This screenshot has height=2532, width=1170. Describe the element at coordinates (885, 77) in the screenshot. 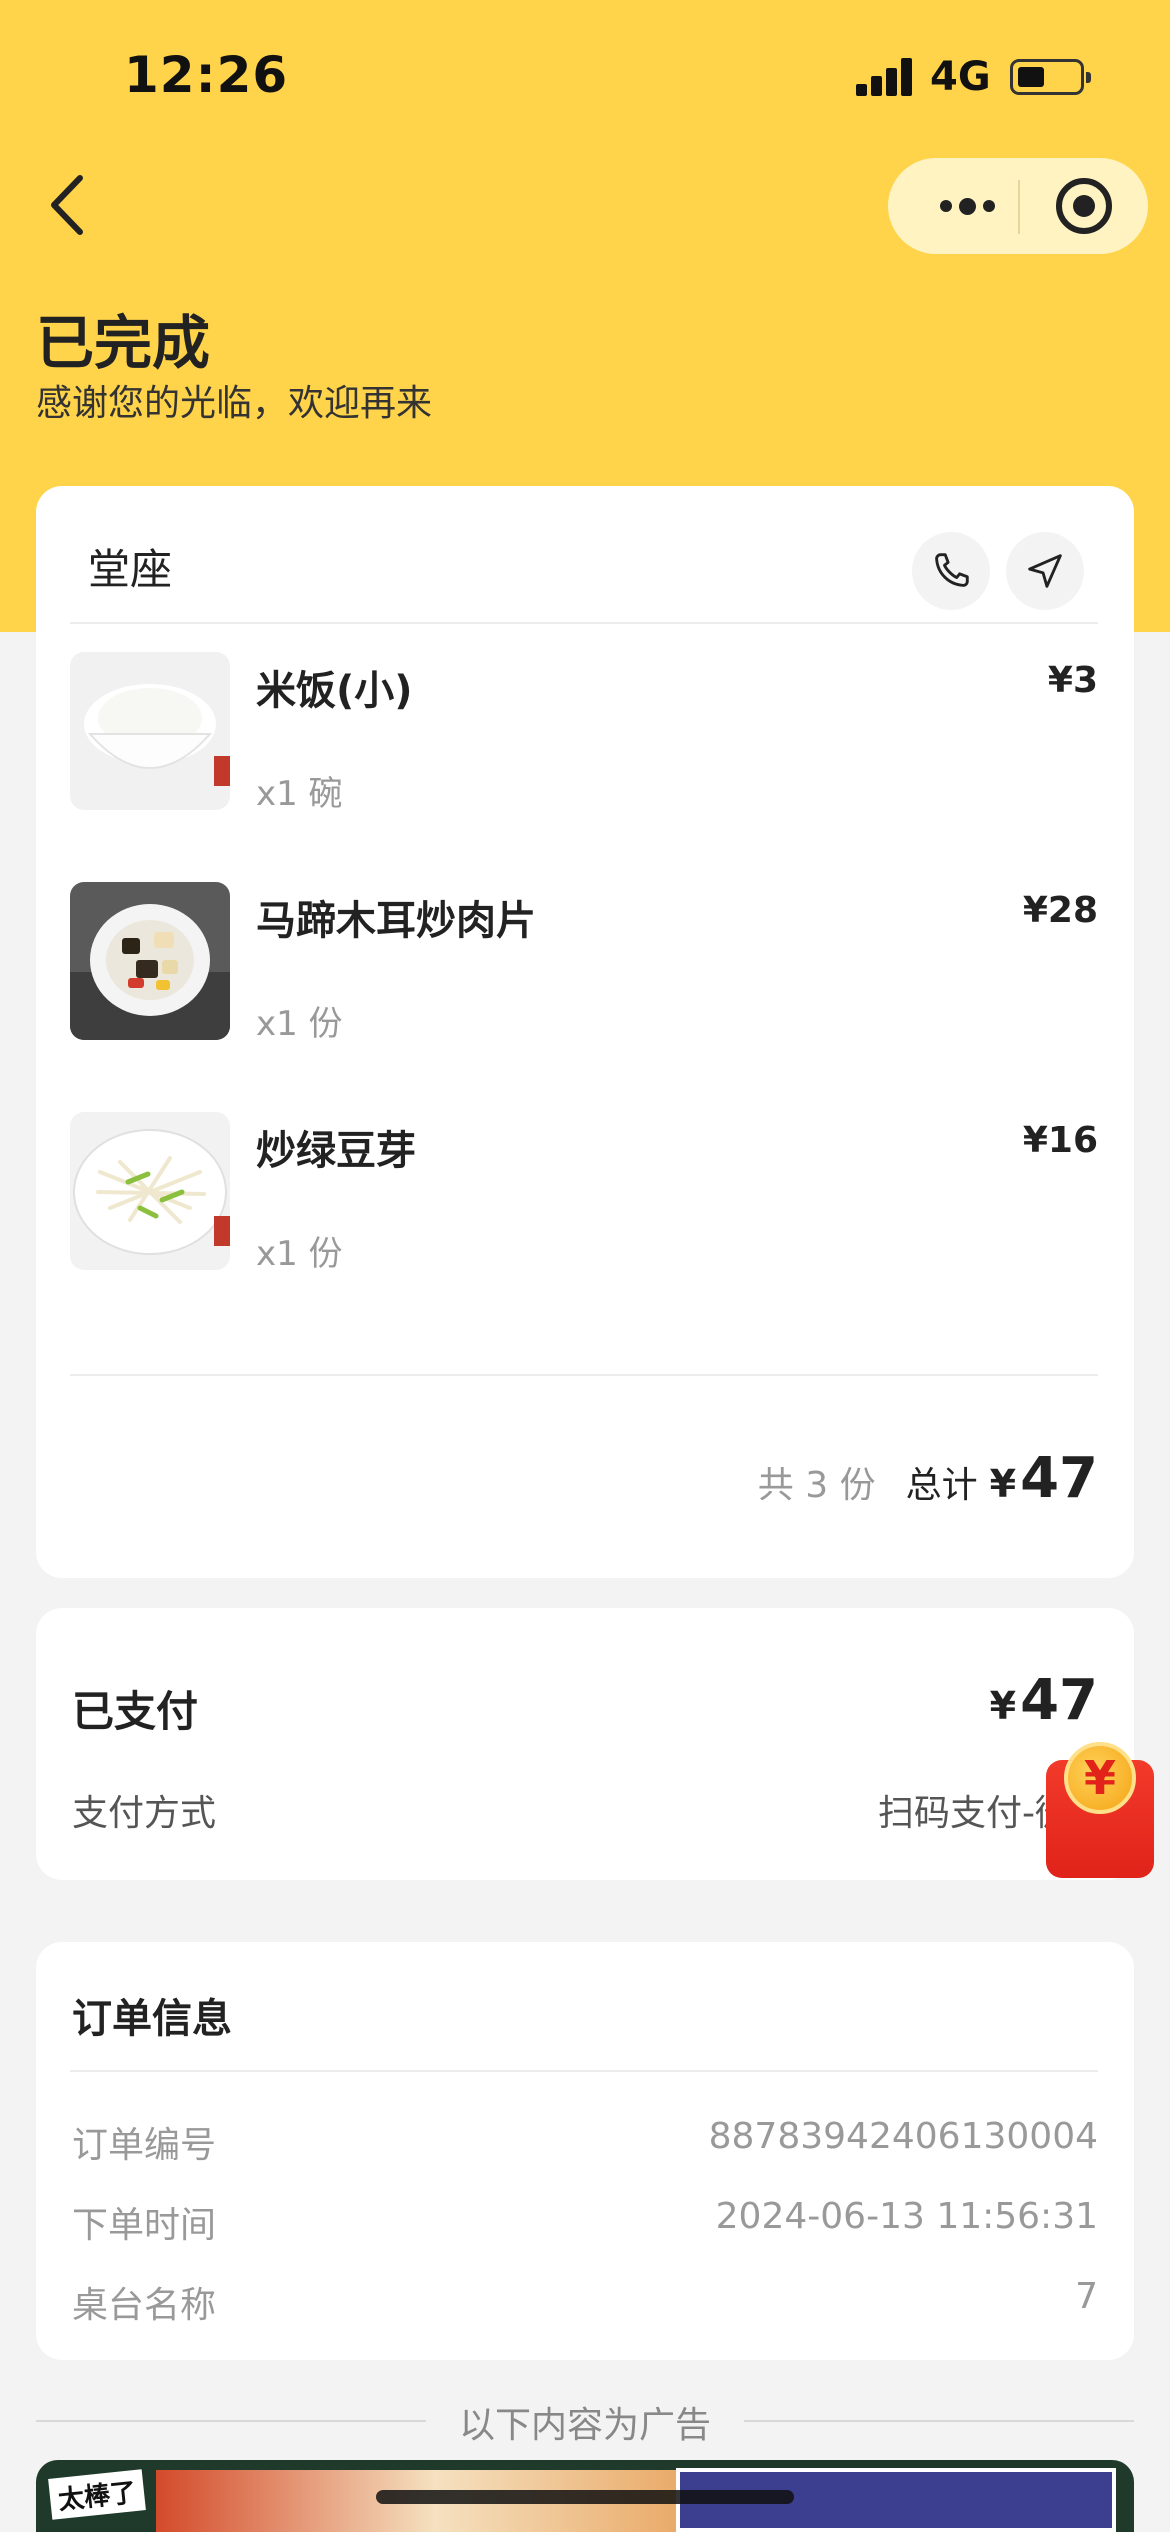

I see `signal-icon` at that location.